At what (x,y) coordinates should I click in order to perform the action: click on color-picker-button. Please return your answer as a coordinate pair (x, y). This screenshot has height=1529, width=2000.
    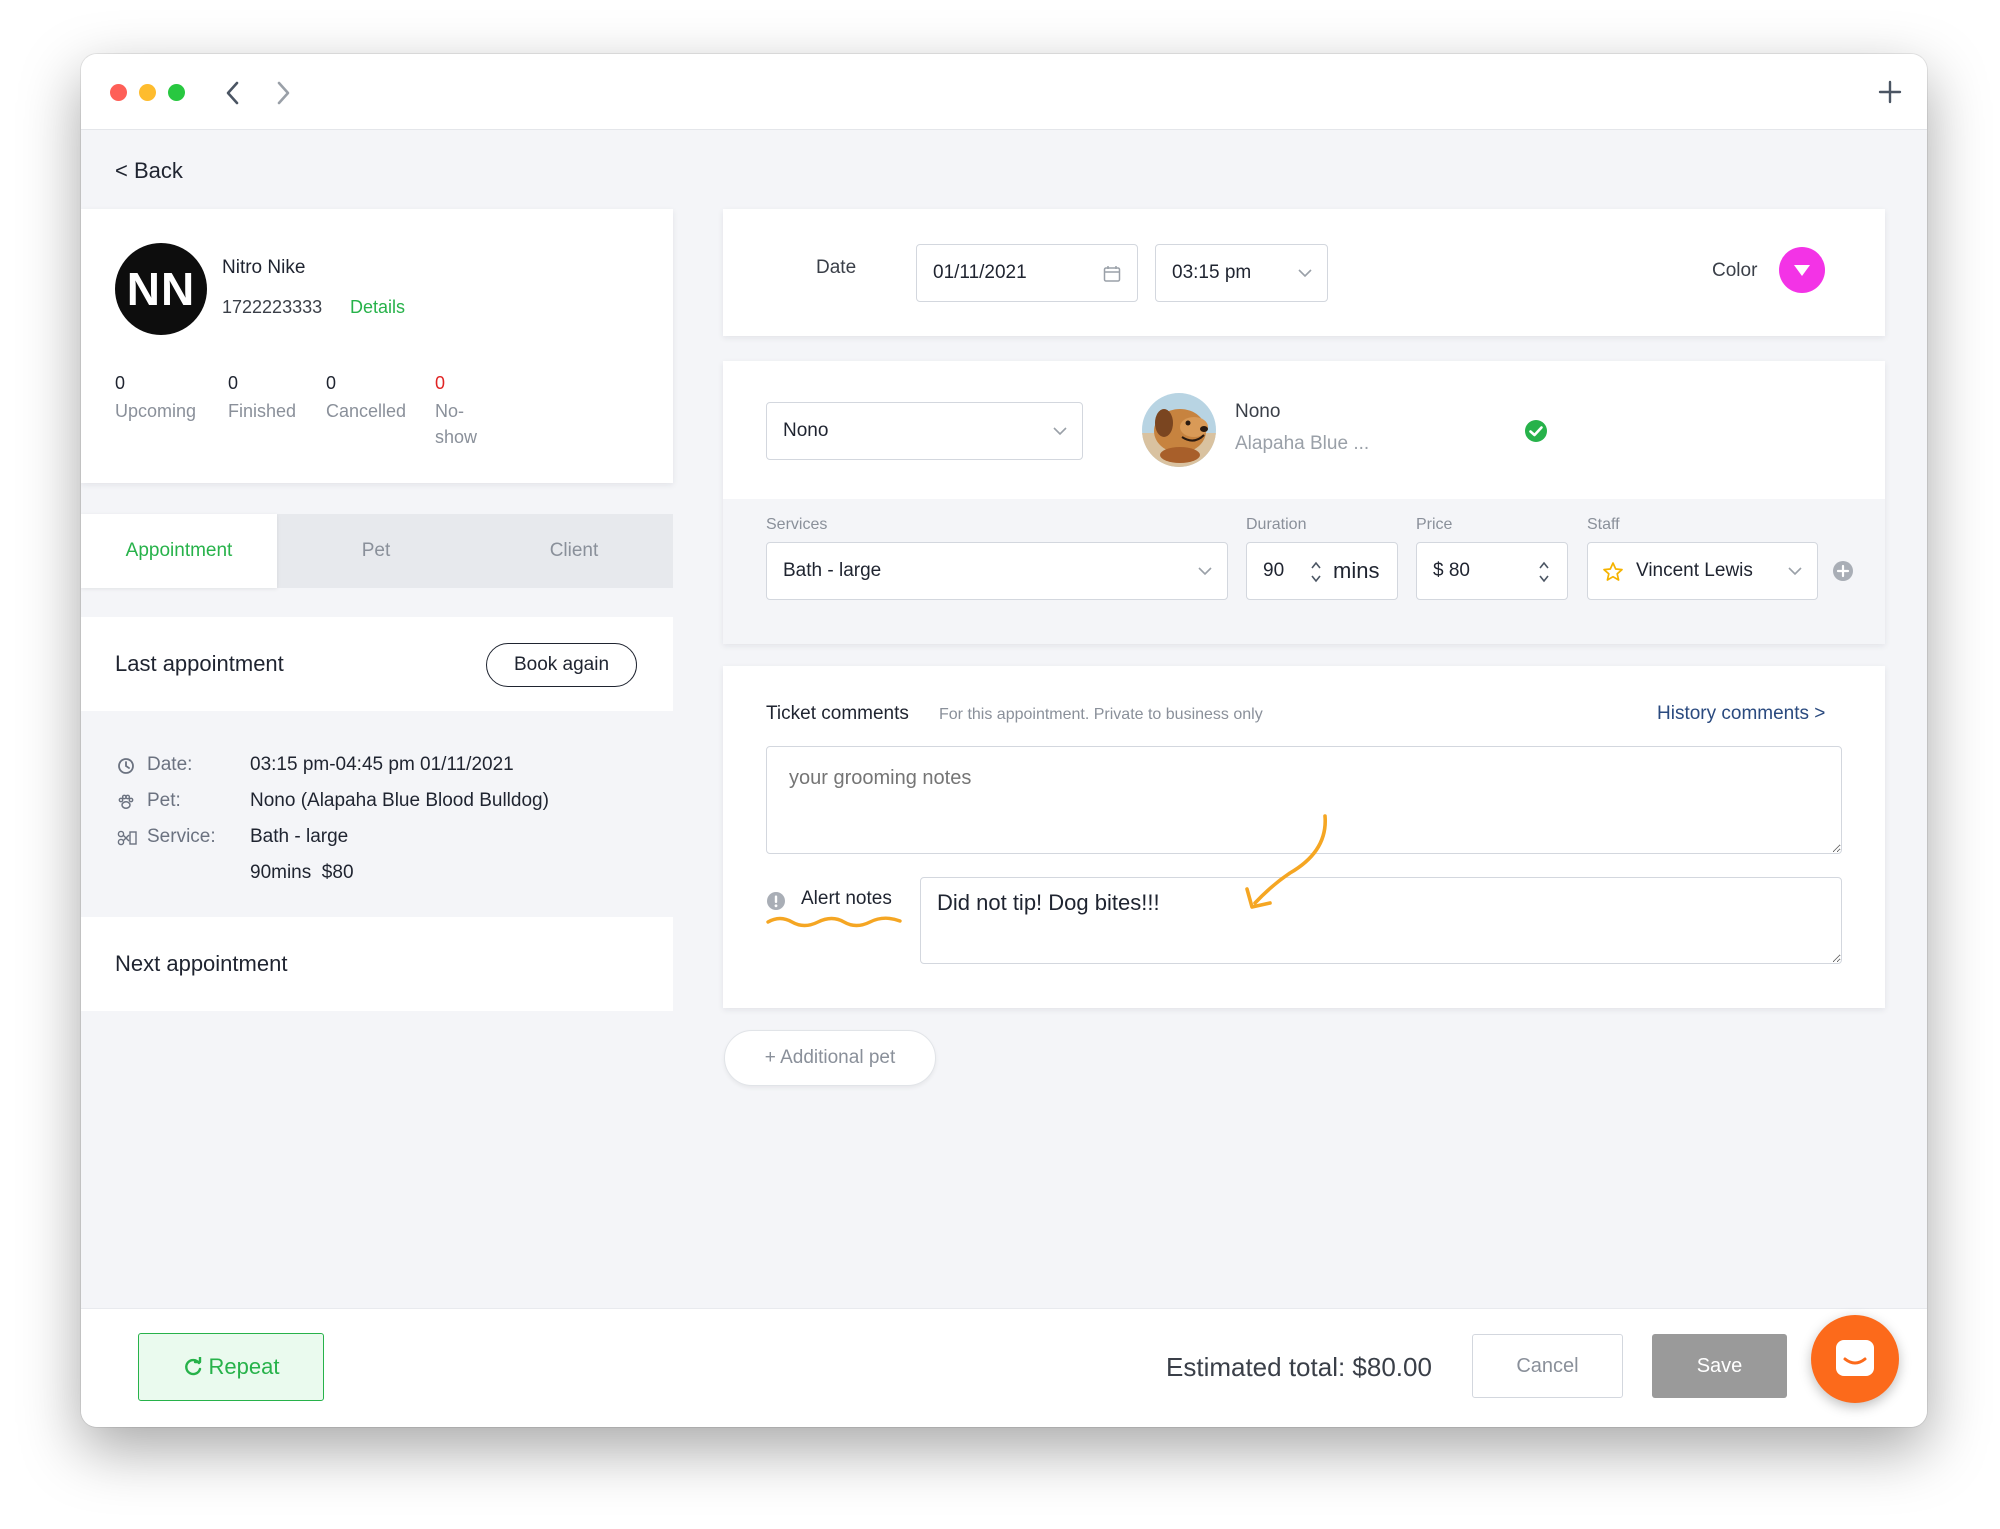
    Looking at the image, I should click on (1802, 270).